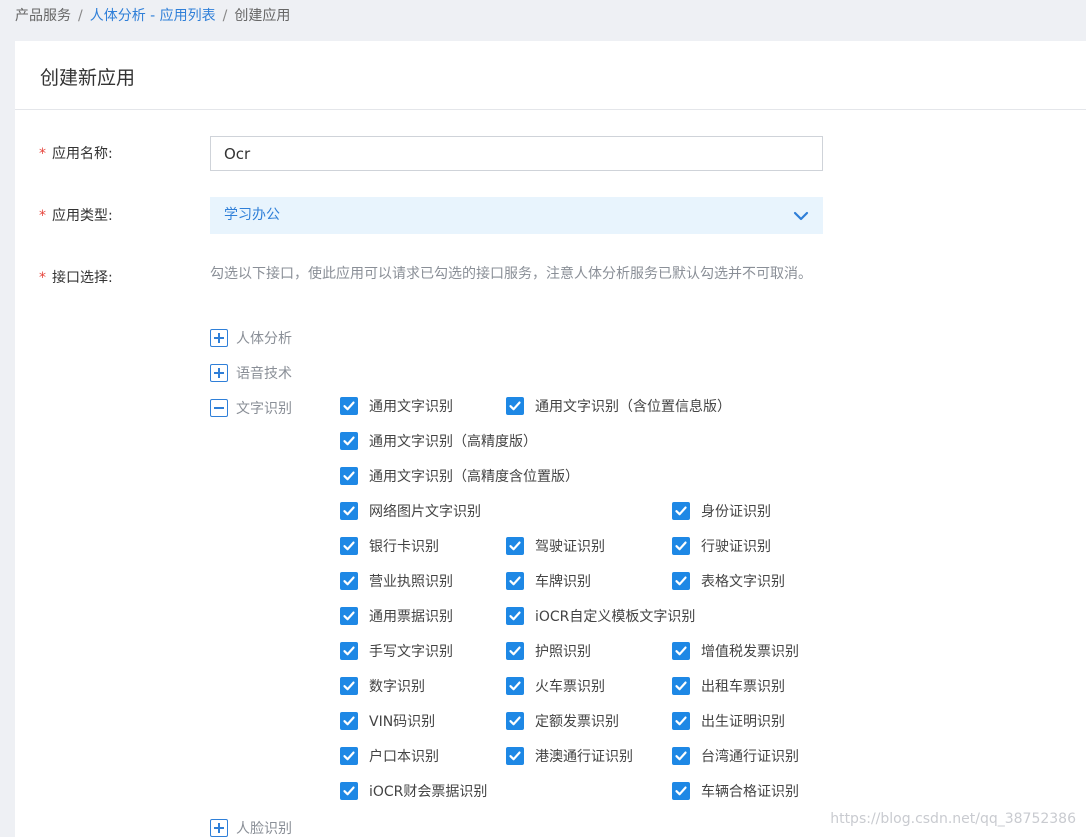 The height and width of the screenshot is (837, 1086). Describe the element at coordinates (387, 721) in the screenshot. I see `ocr-checkbox-item: VIN码识别` at that location.